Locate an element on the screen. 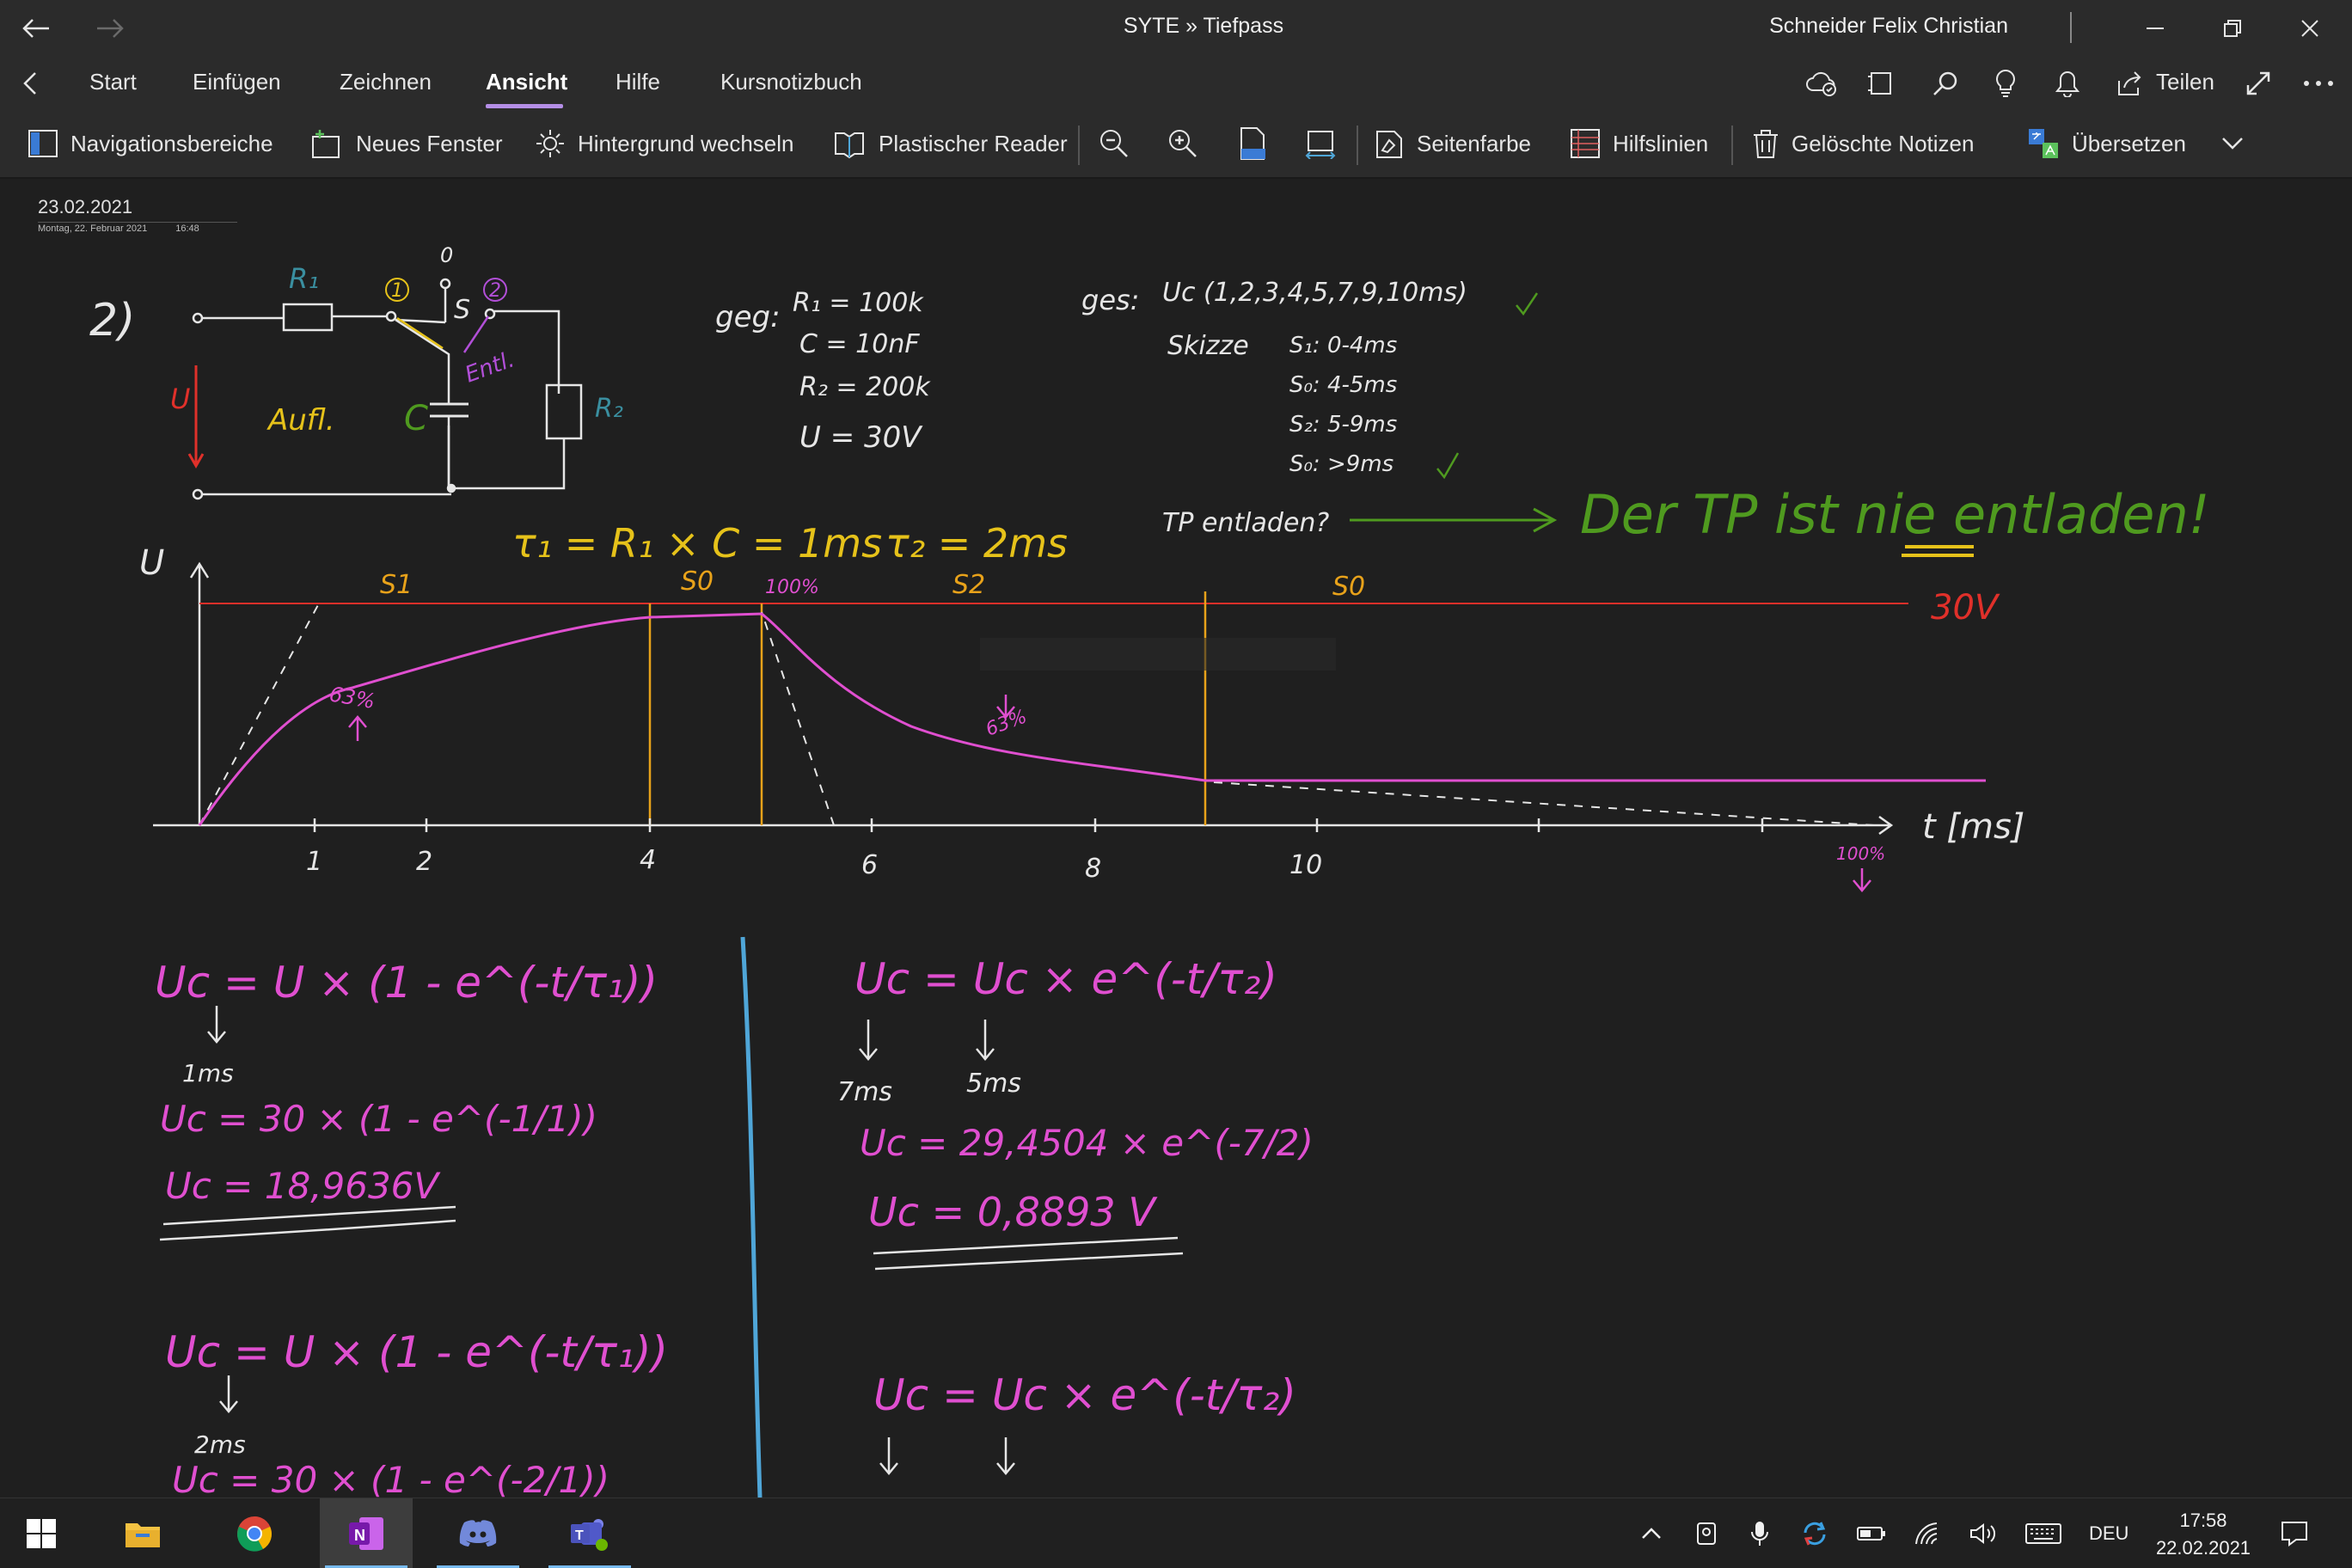 The height and width of the screenshot is (1568, 2352). given-label: geg: is located at coordinates (748, 317).